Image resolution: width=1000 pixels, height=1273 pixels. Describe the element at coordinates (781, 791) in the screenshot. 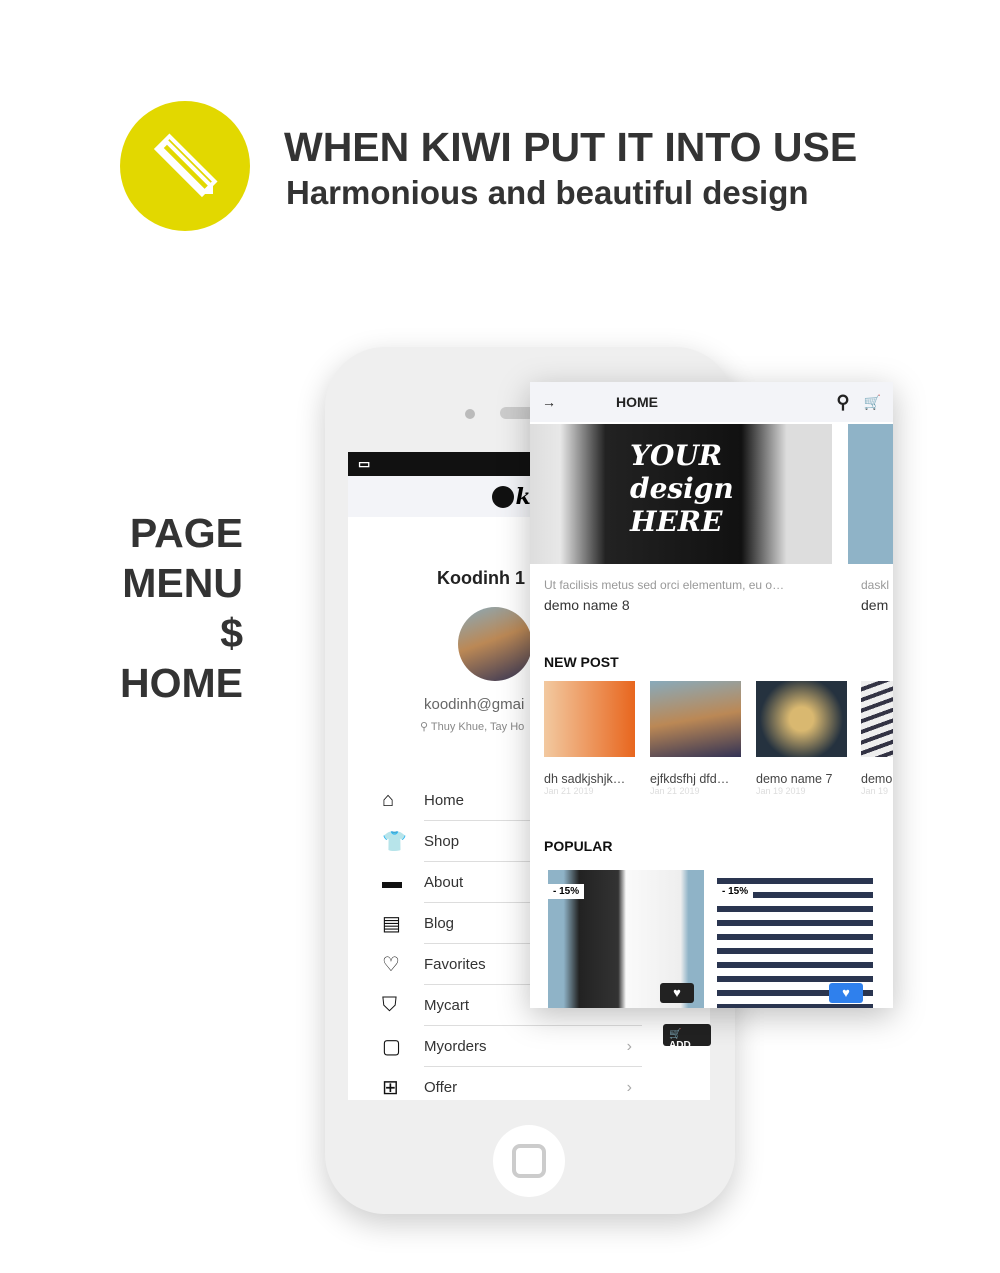

I see `post-date: Jan 19 2019` at that location.